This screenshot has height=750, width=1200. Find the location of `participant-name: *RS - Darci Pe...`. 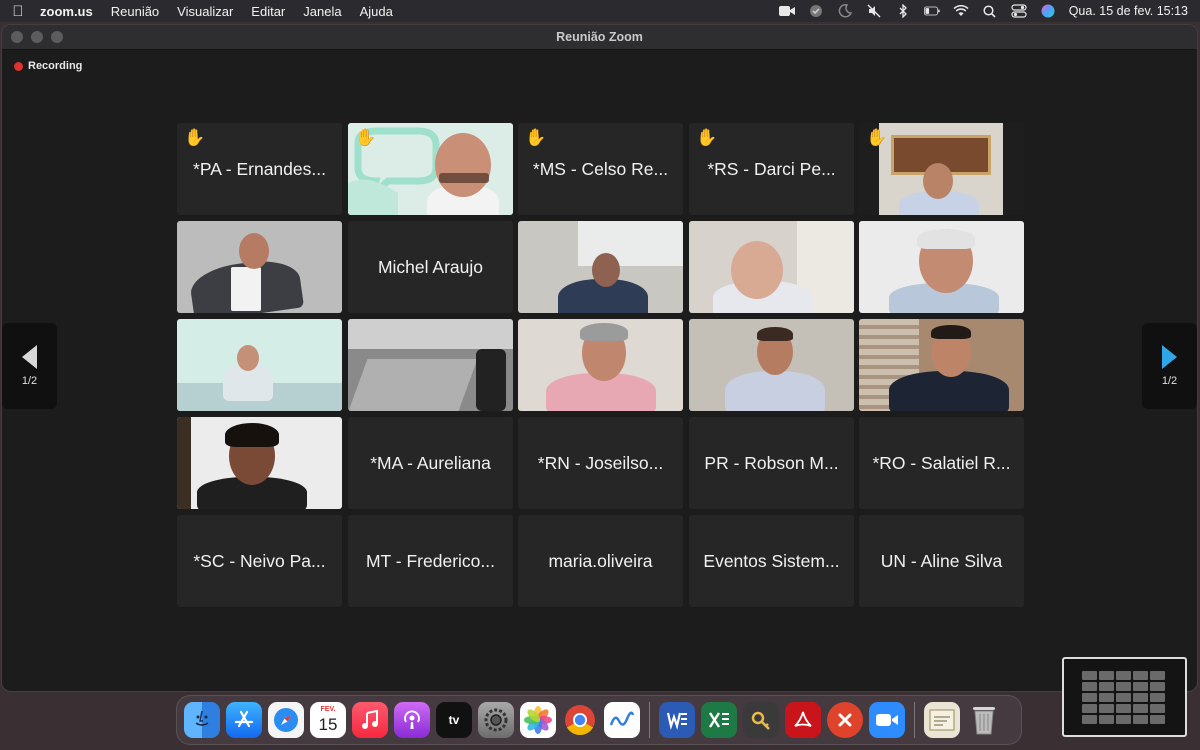

participant-name: *RS - Darci Pe... is located at coordinates (771, 168).